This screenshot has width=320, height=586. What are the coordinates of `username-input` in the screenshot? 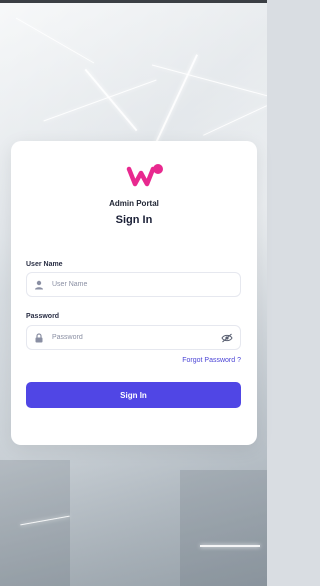 It's located at (132, 284).